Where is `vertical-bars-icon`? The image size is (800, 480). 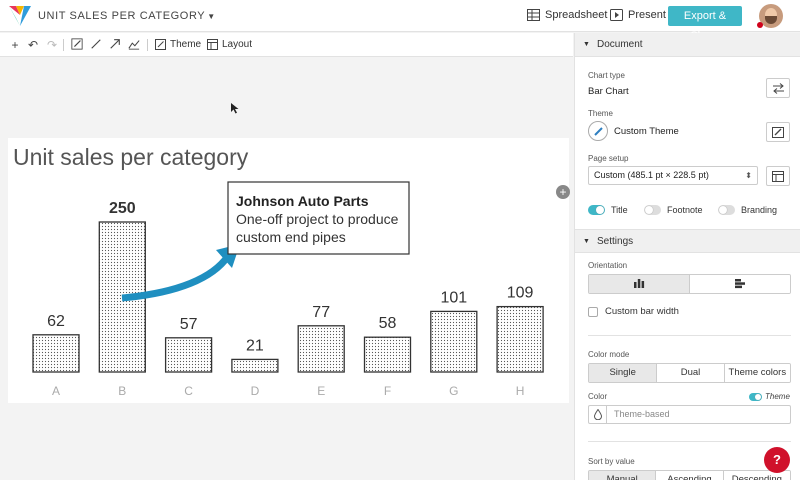
vertical-bars-icon is located at coordinates (639, 283).